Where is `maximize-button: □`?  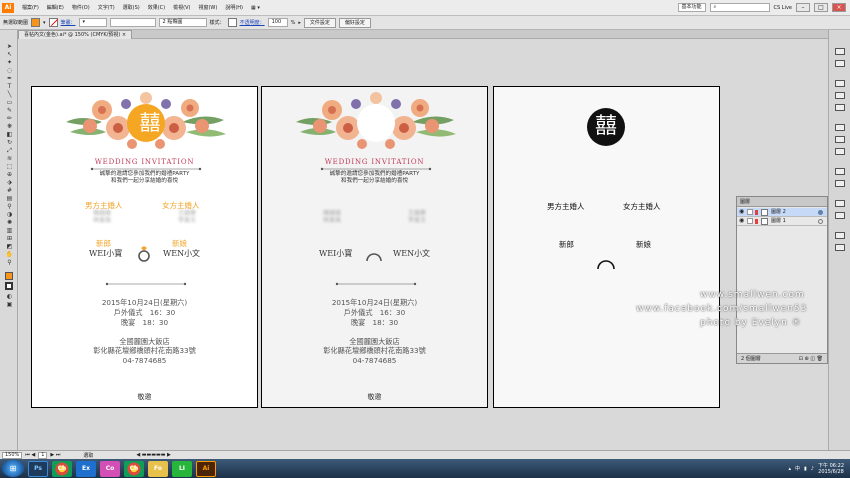 maximize-button: □ is located at coordinates (821, 7).